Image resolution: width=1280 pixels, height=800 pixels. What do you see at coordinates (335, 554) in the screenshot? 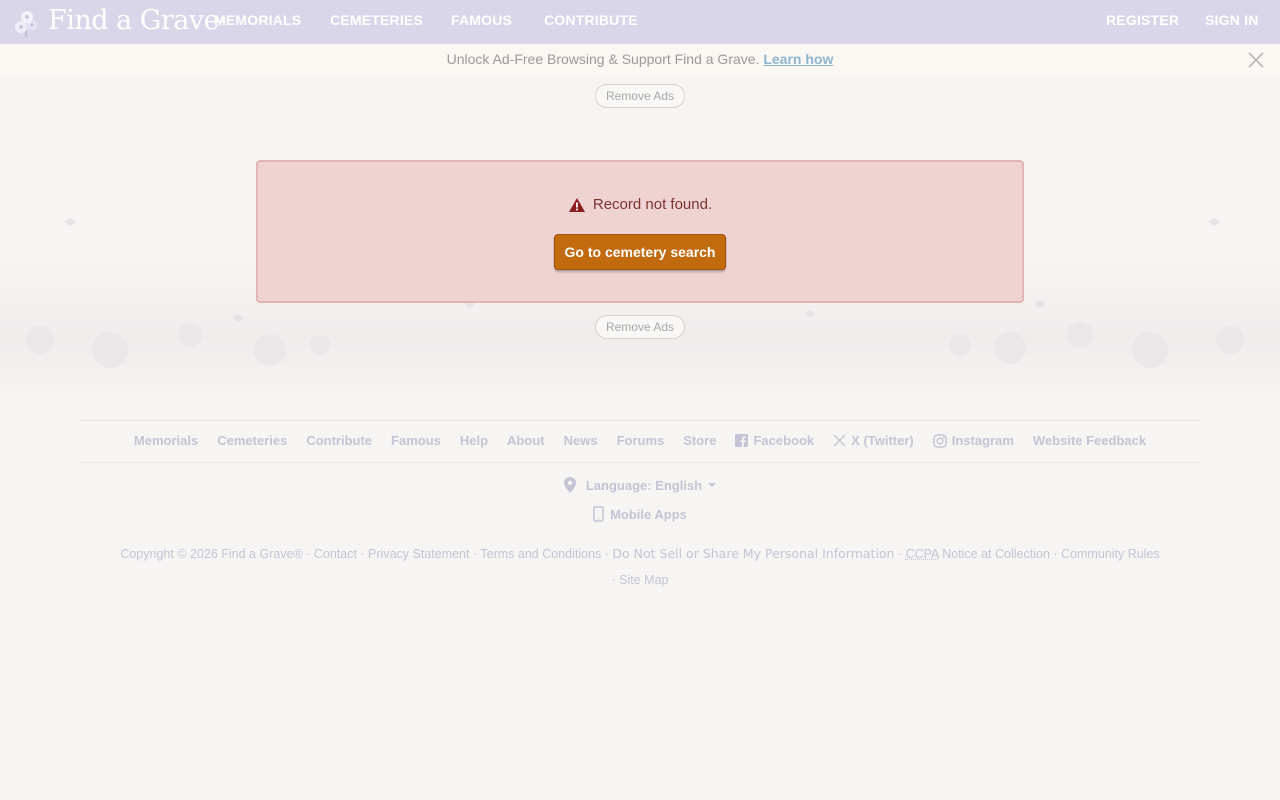
I see `contact-link: Contact` at bounding box center [335, 554].